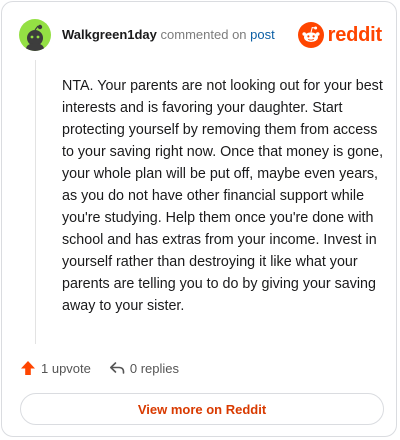 This screenshot has width=400, height=440. I want to click on upvote-button: 1 upvote, so click(55, 368).